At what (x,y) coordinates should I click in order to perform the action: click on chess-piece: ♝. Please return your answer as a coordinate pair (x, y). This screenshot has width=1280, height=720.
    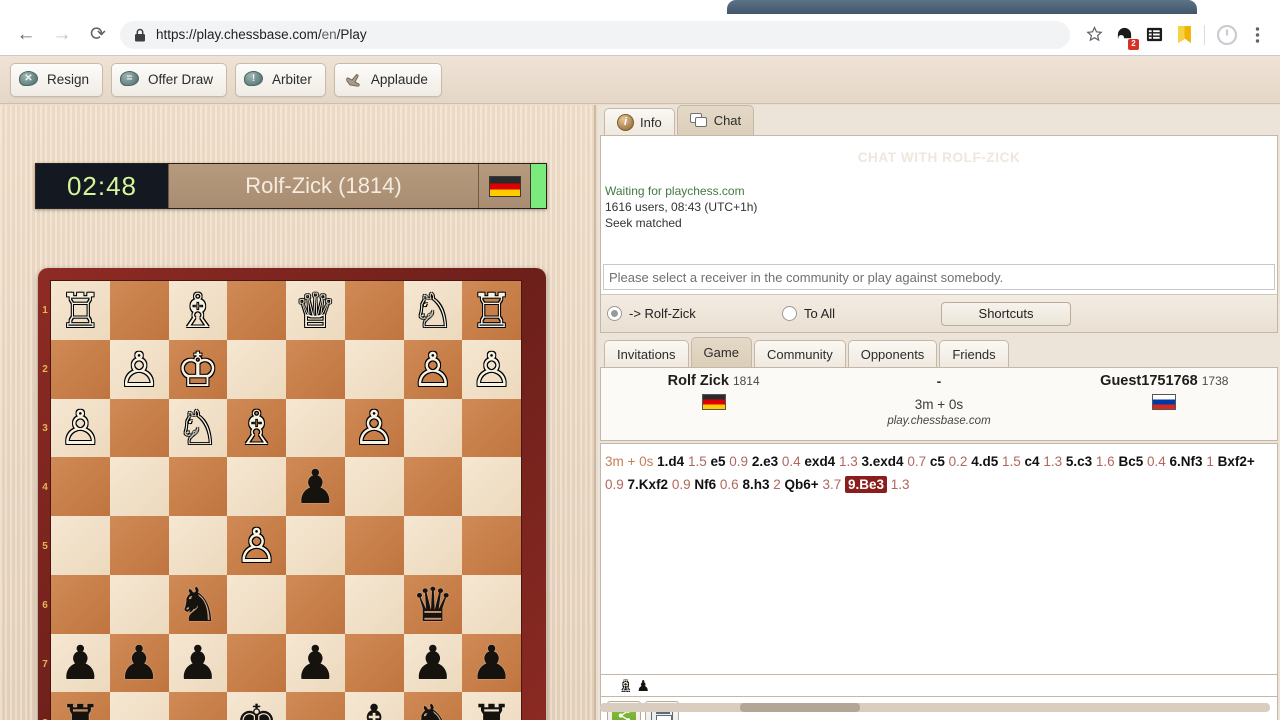
    Looking at the image, I should click on (374, 709).